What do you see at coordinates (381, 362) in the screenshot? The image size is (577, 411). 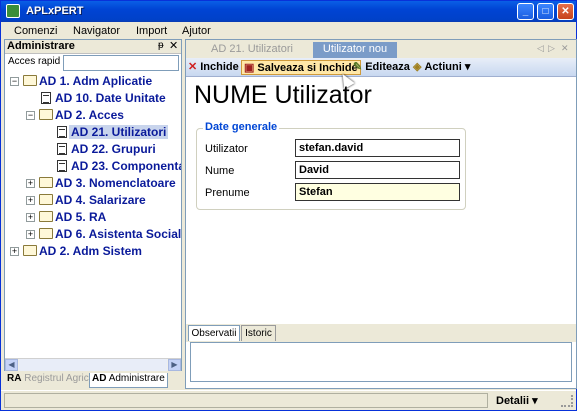 I see `observations-textarea` at bounding box center [381, 362].